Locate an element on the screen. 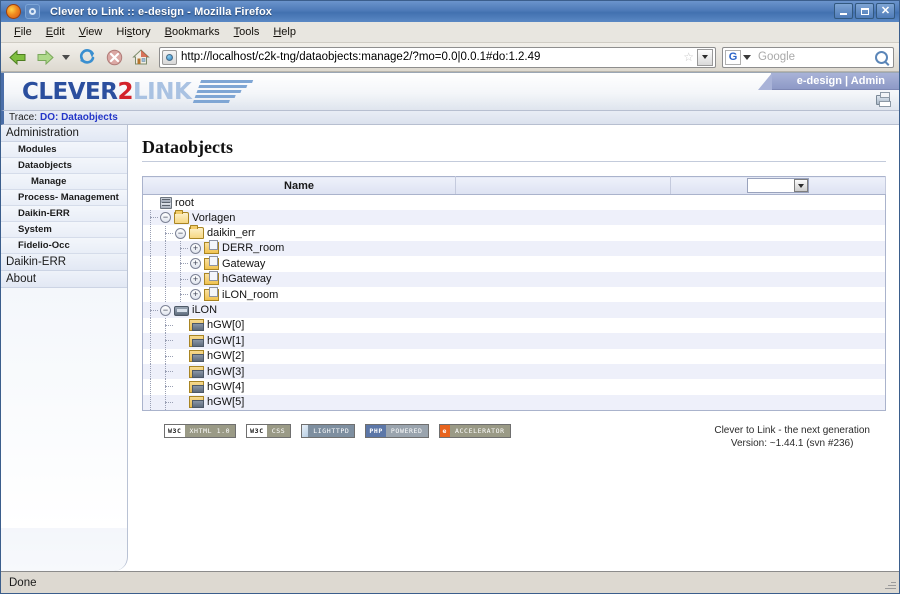 The height and width of the screenshot is (594, 900). tree-node: hGW[5] is located at coordinates (514, 402).